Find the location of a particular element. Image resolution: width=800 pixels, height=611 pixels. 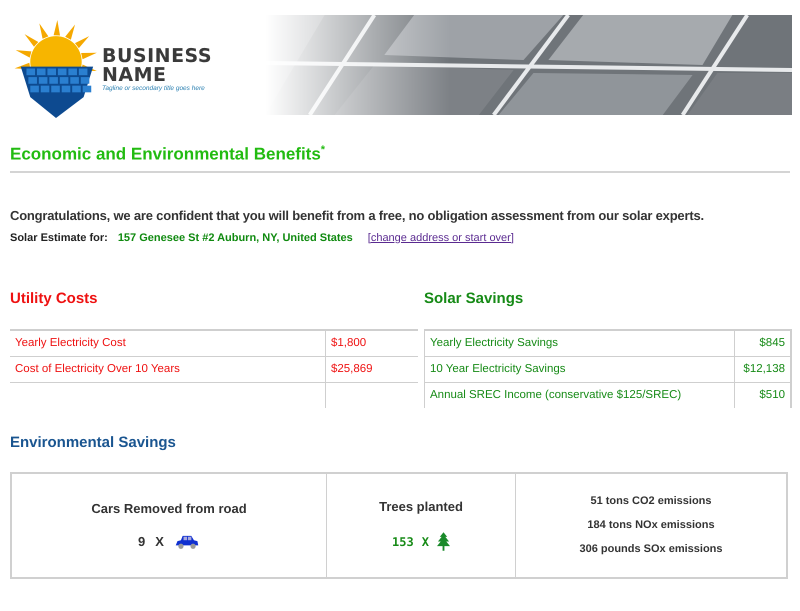

car-icon is located at coordinates (187, 542).